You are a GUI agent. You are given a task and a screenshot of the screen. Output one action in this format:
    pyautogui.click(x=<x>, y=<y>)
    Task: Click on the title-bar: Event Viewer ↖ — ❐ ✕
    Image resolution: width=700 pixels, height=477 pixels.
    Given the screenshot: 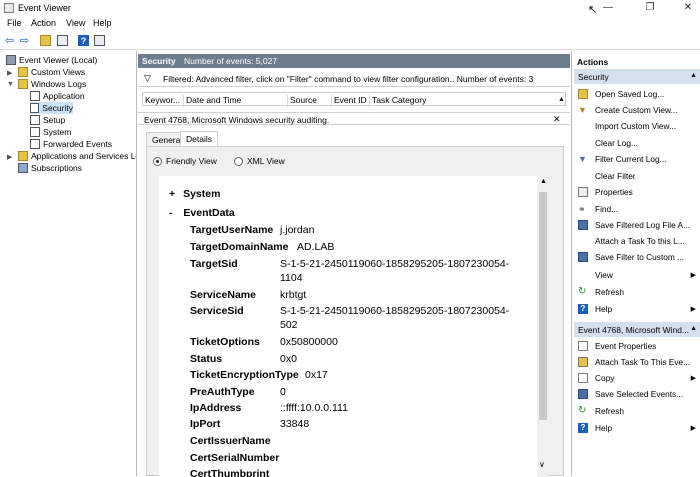 What is the action you would take?
    pyautogui.click(x=350, y=8)
    